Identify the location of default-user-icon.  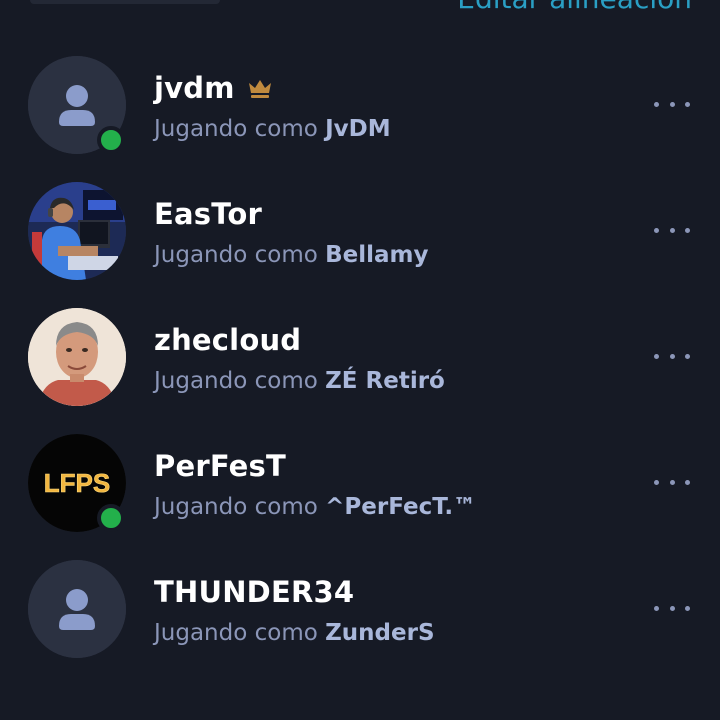
(77, 609).